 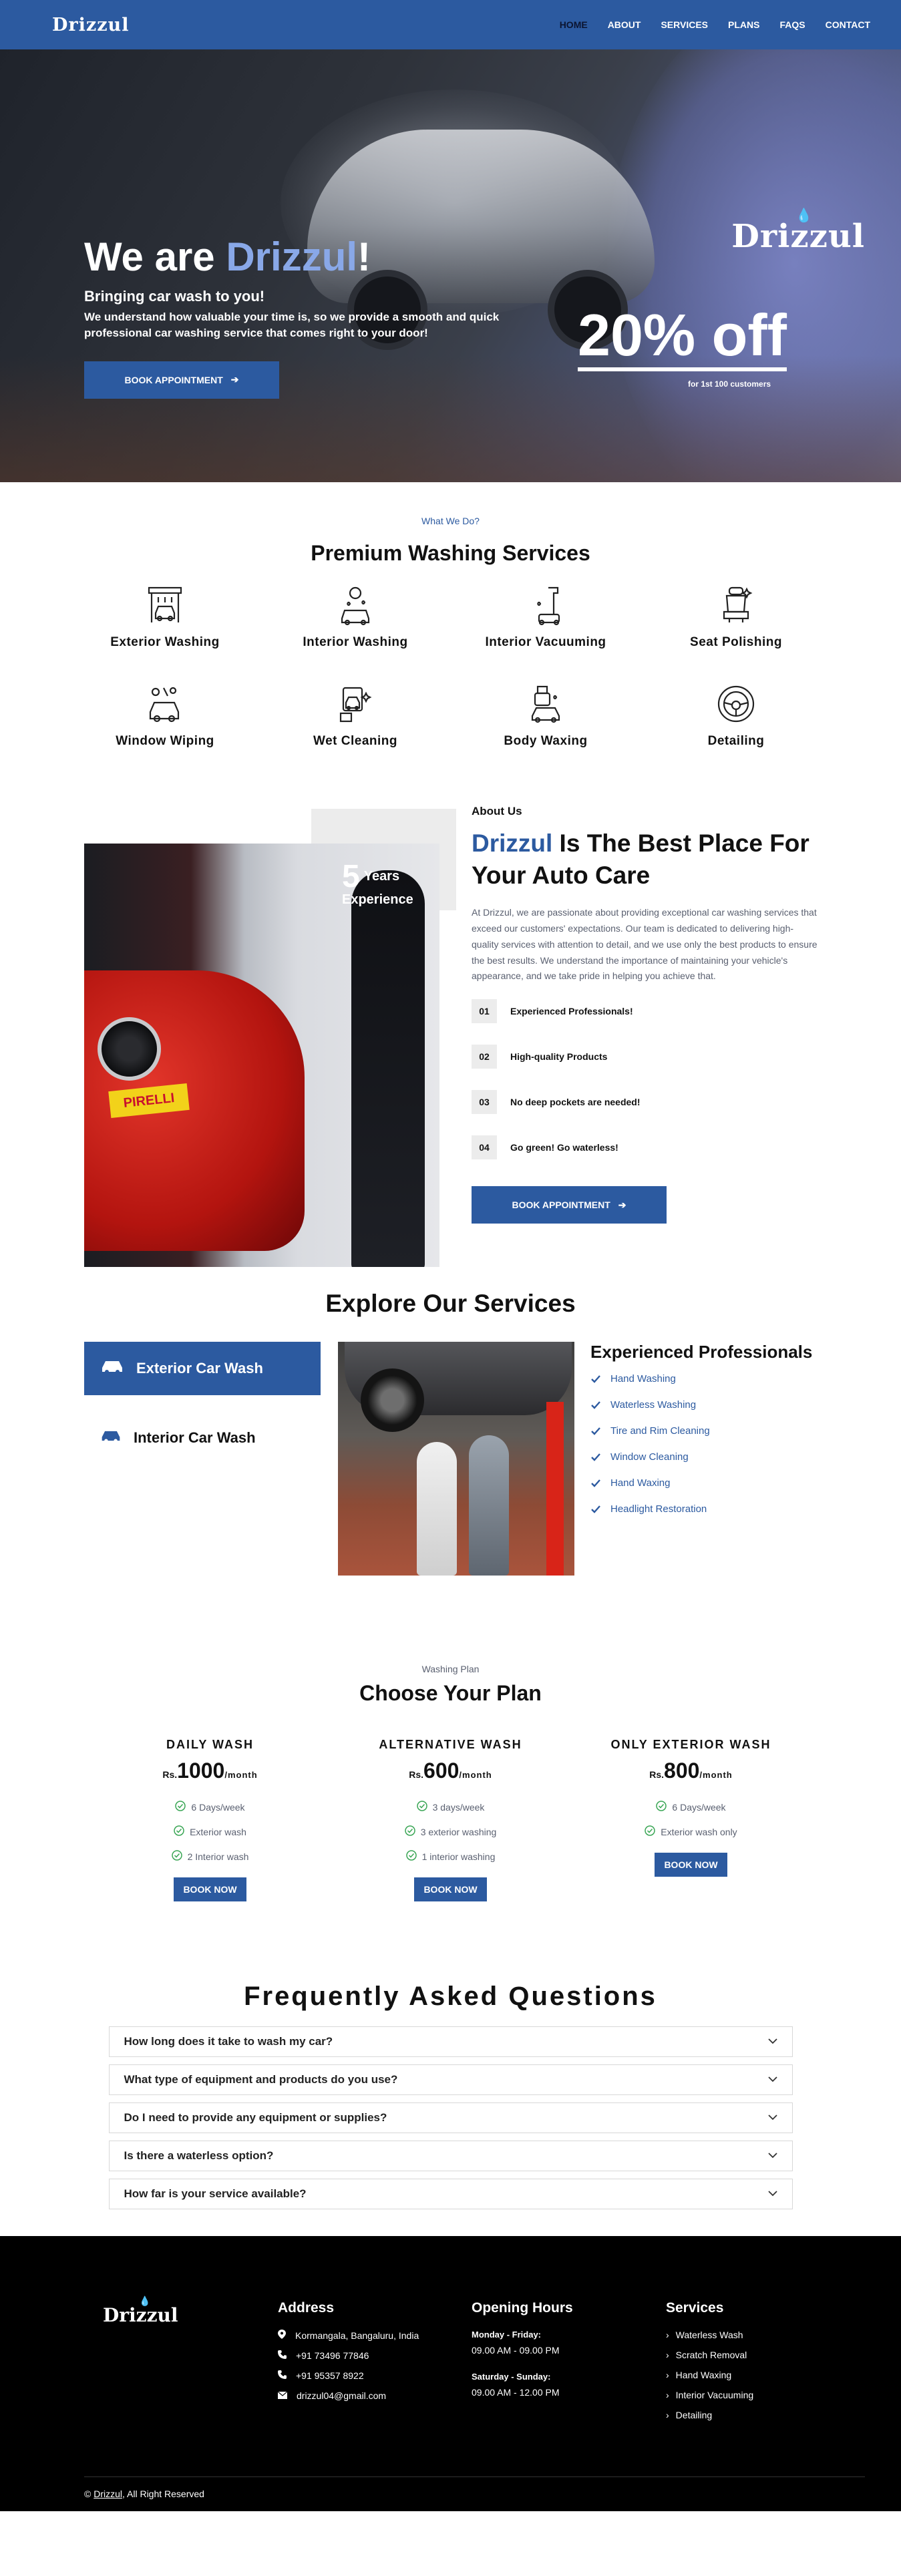 What do you see at coordinates (450, 1771) in the screenshot?
I see `plan-price: Rs.600/month` at bounding box center [450, 1771].